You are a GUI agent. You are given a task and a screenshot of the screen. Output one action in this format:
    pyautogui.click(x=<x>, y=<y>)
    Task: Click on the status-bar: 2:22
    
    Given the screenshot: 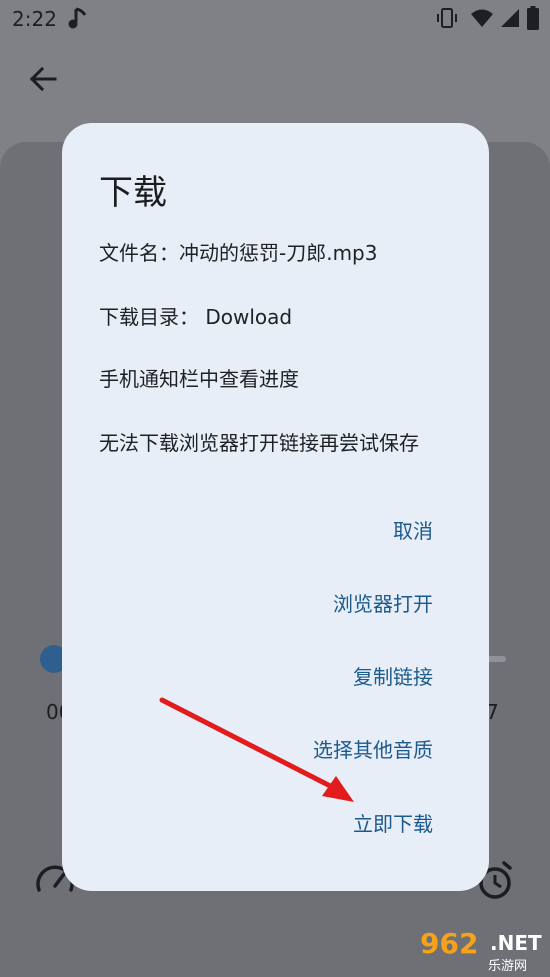 What is the action you would take?
    pyautogui.click(x=275, y=18)
    